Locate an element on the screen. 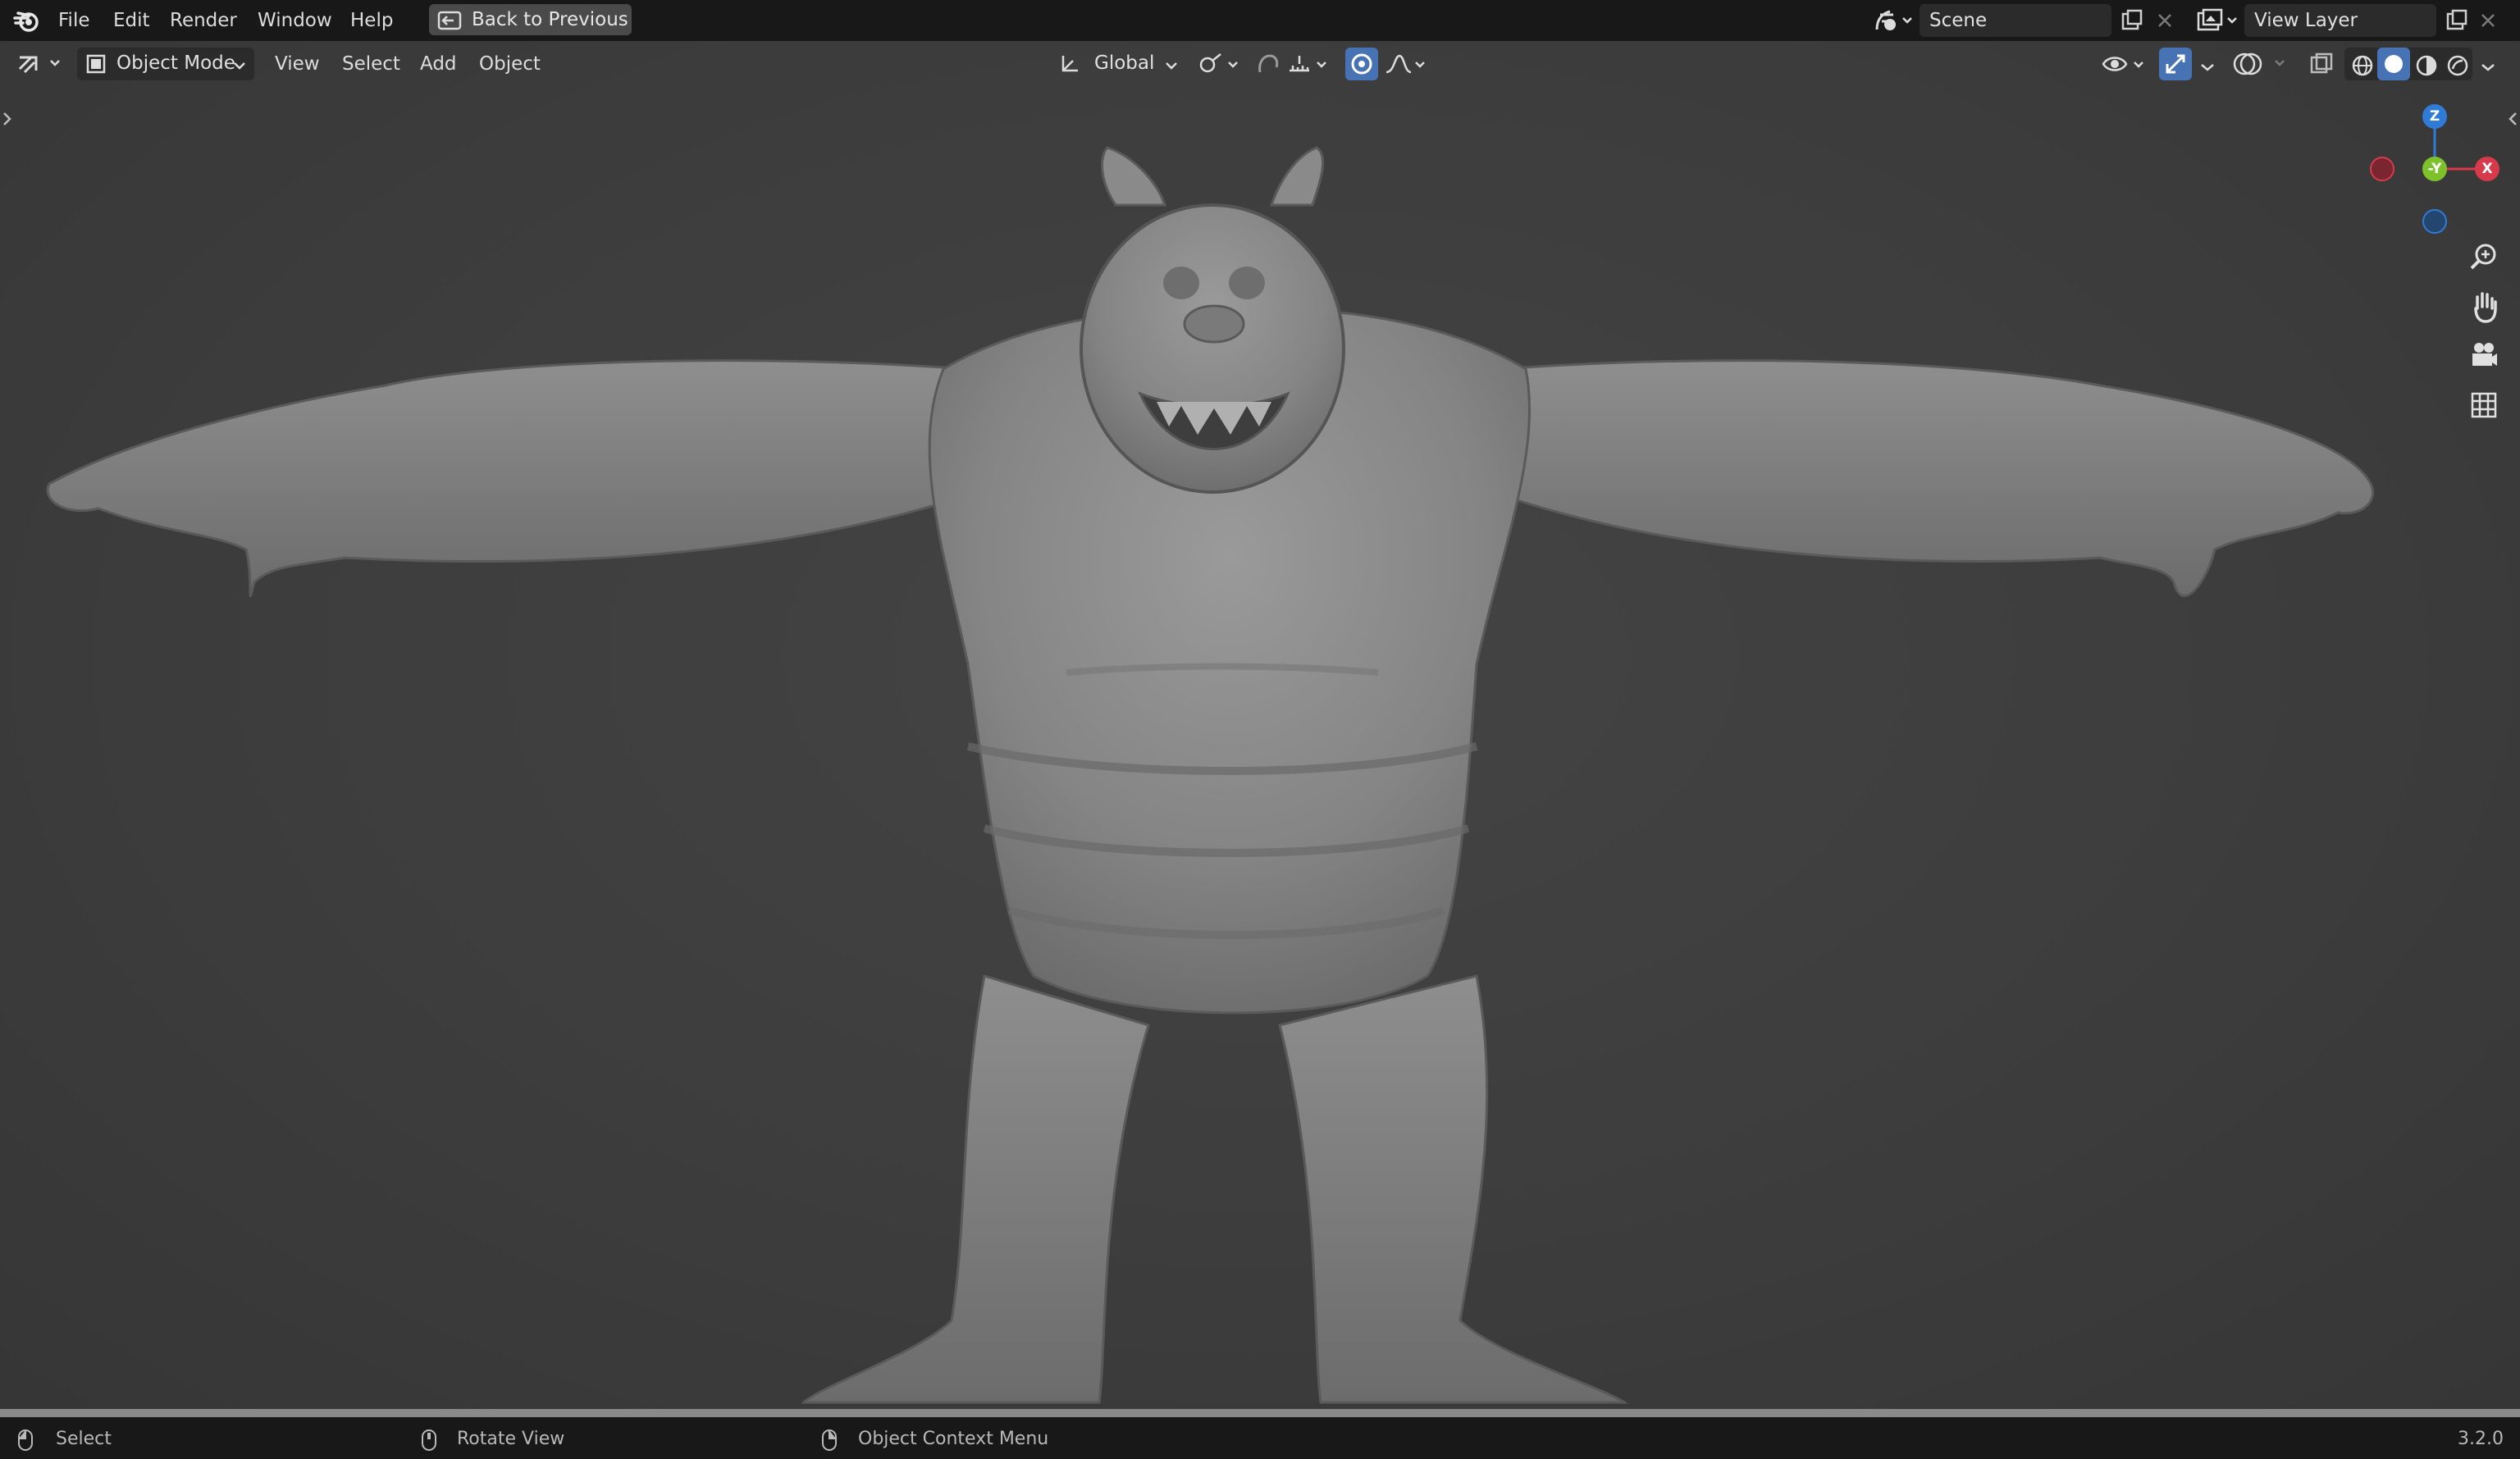 This screenshot has width=2520, height=1459. pan-button is located at coordinates (2484, 306).